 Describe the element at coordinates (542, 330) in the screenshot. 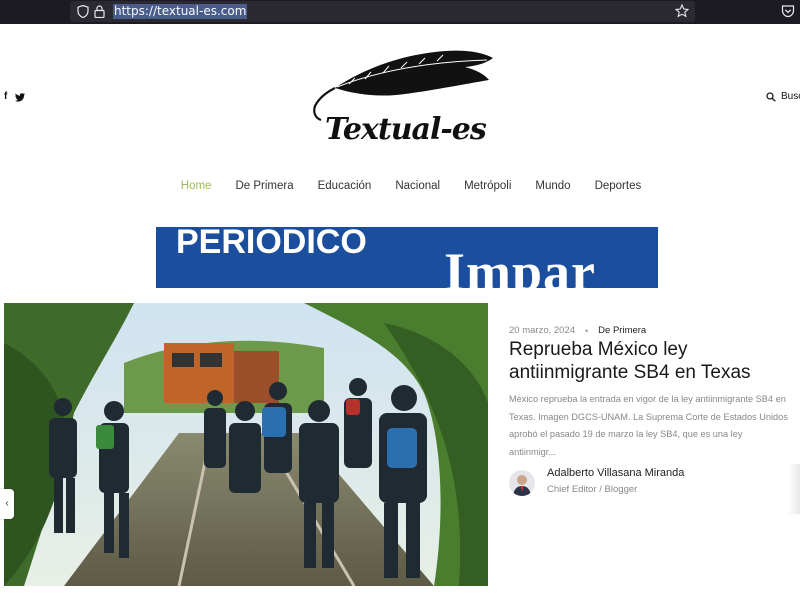

I see `article-date: 20 marzo, 2024` at that location.